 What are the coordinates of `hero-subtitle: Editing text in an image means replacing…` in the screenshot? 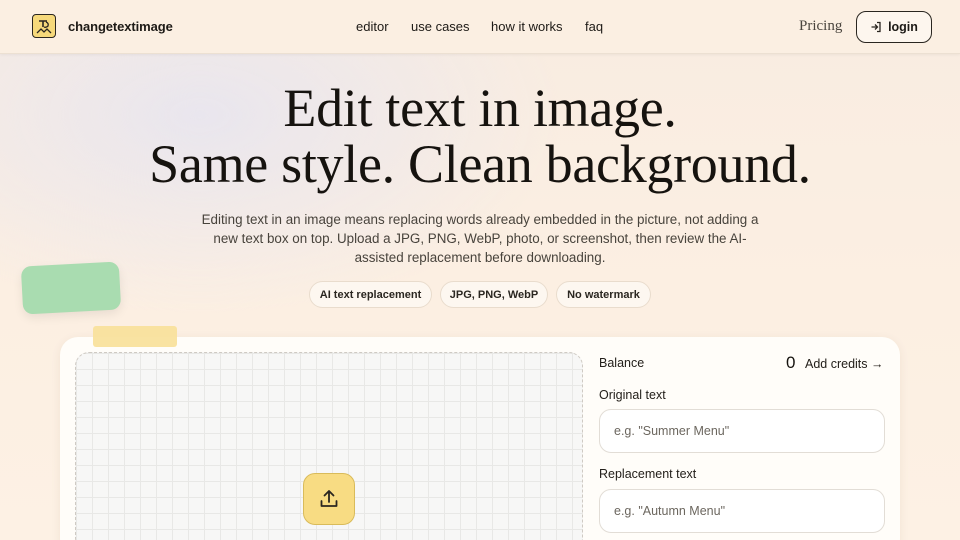 It's located at (480, 238).